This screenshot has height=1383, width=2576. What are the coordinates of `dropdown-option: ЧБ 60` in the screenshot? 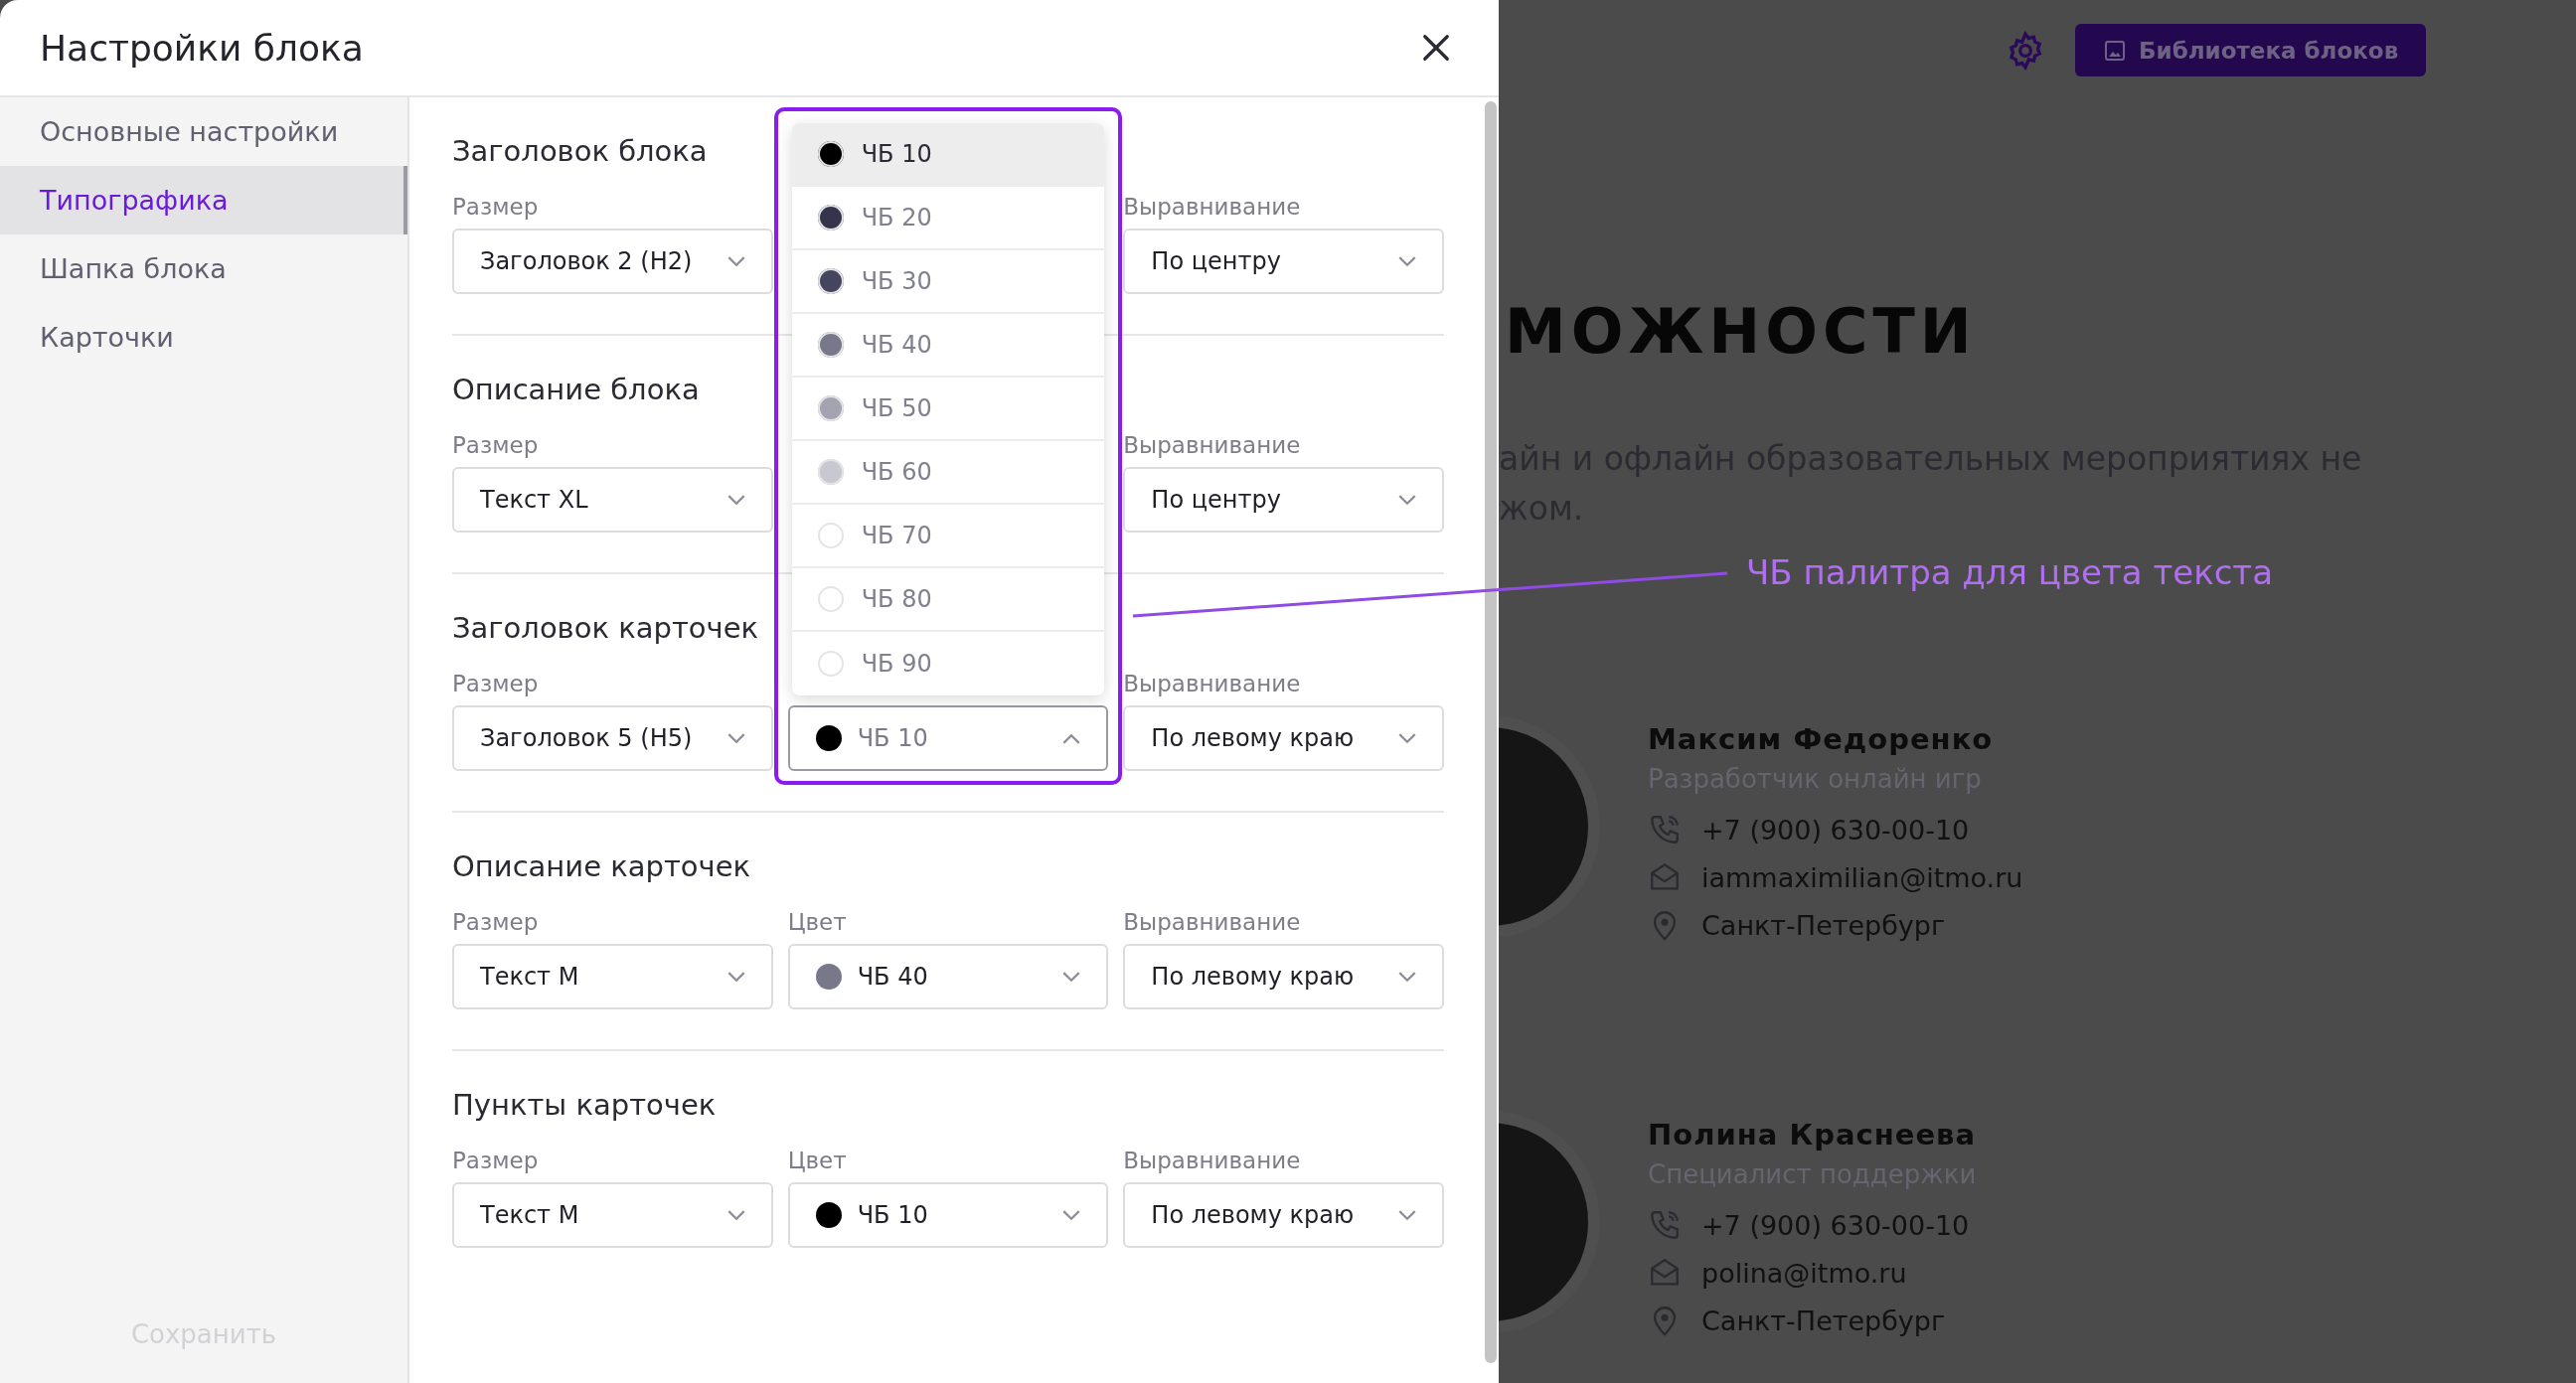 It's located at (948, 473).